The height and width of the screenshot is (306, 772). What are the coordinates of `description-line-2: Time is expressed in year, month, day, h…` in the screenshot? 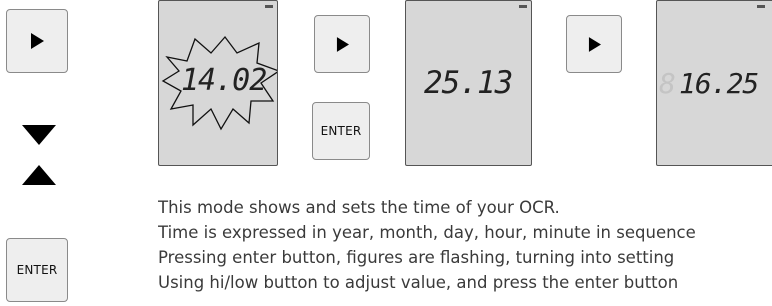 It's located at (427, 232).